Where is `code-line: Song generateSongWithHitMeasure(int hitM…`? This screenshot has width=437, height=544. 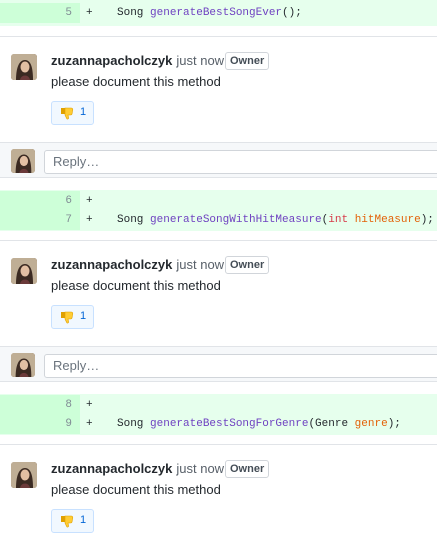
code-line: Song generateSongWithHitMeasure(int hitM… is located at coordinates (275, 220).